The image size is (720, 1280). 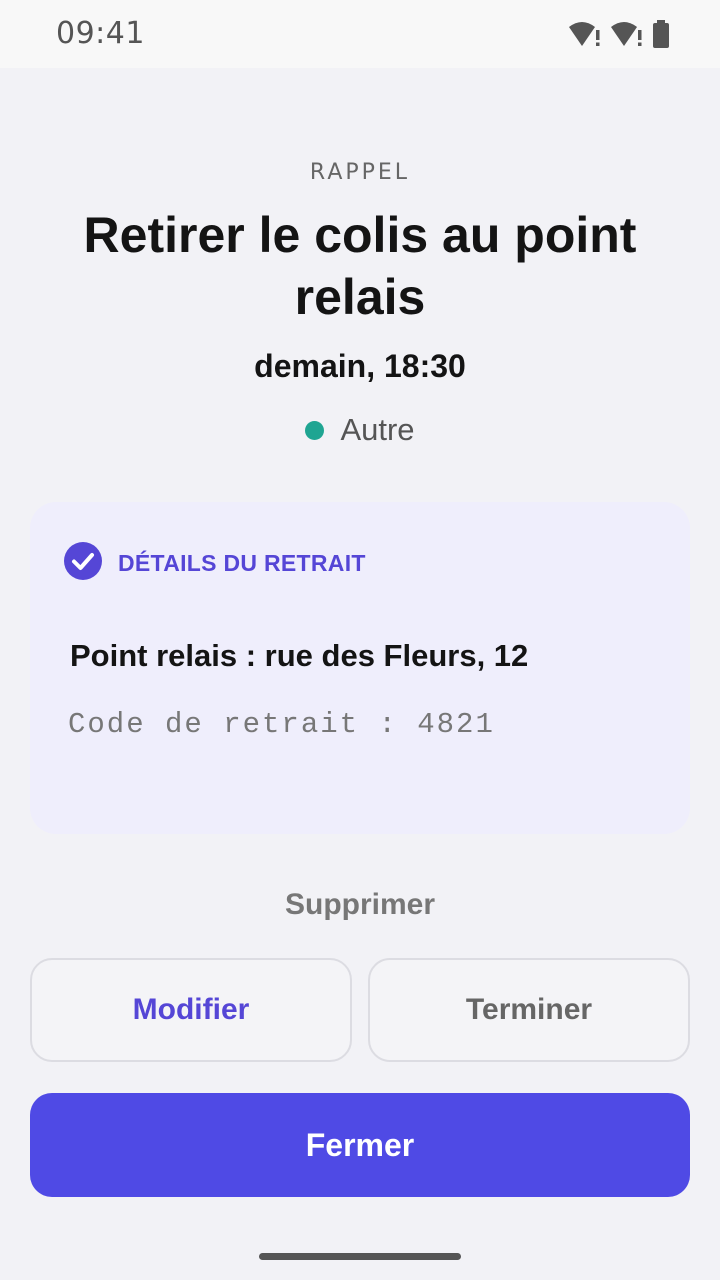 What do you see at coordinates (360, 366) in the screenshot?
I see `reminder-datetime: demain, 18:30` at bounding box center [360, 366].